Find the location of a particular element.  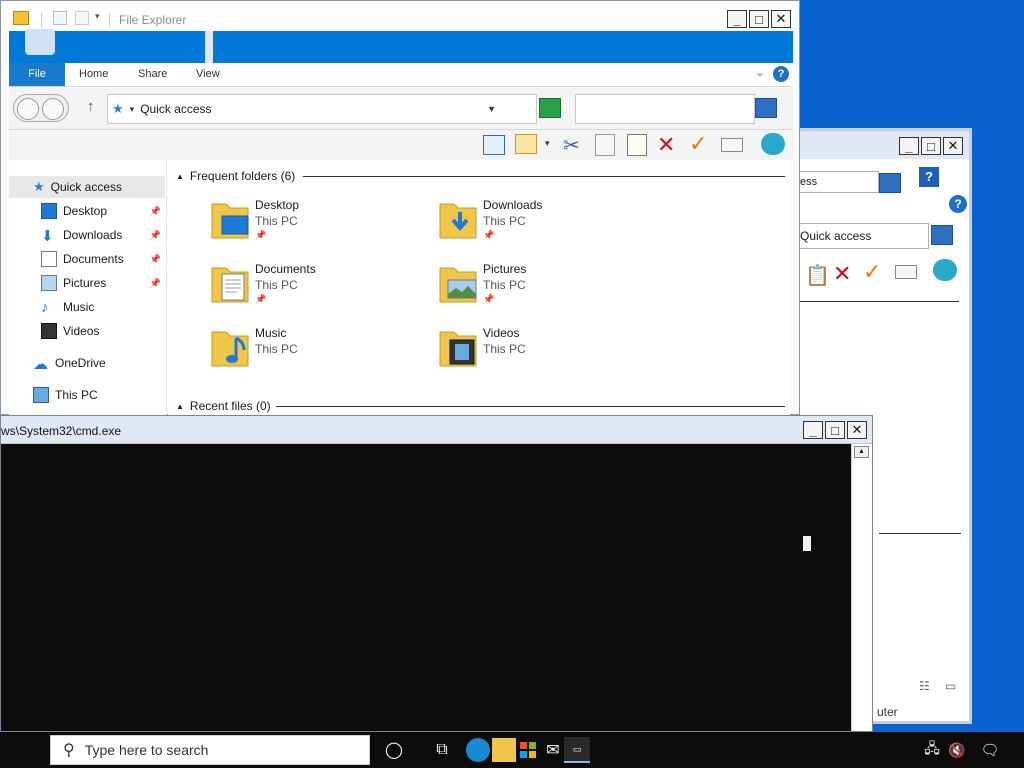

nav-item-videos: Videos is located at coordinates (87, 331).